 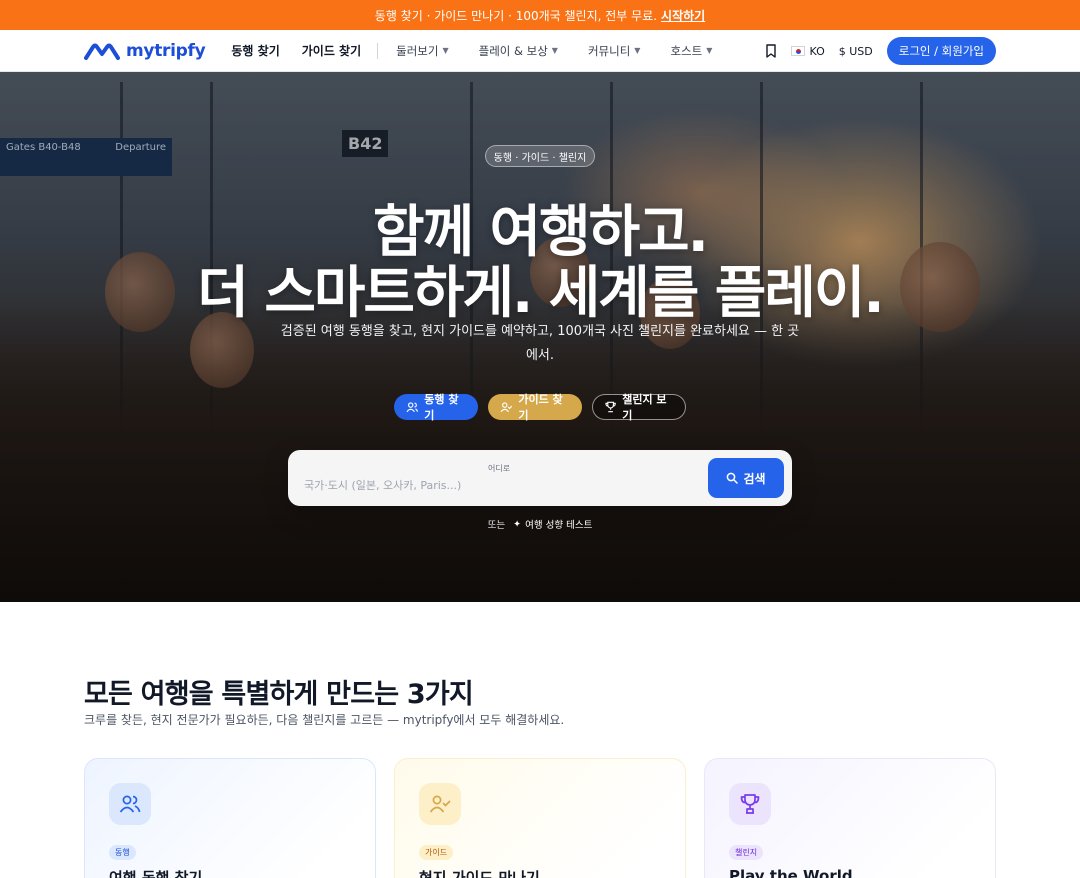 I want to click on card-tag: 챌린지, so click(x=746, y=852).